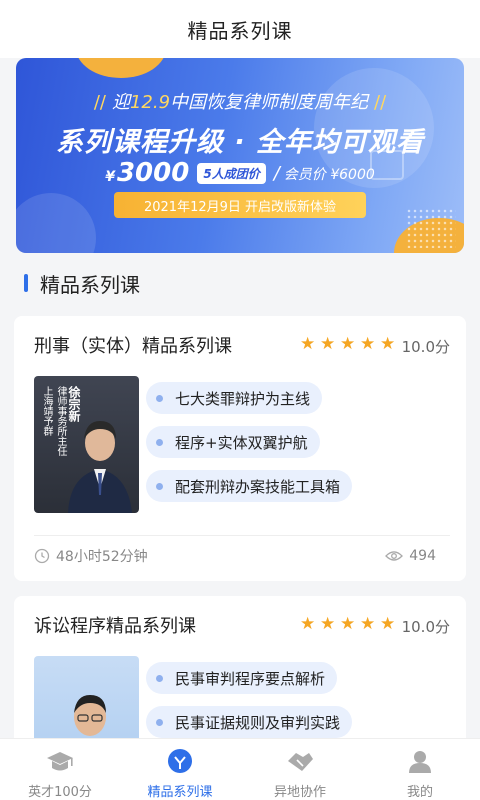 The height and width of the screenshot is (800, 480). Describe the element at coordinates (26, 283) in the screenshot. I see `section-accent-bar` at that location.